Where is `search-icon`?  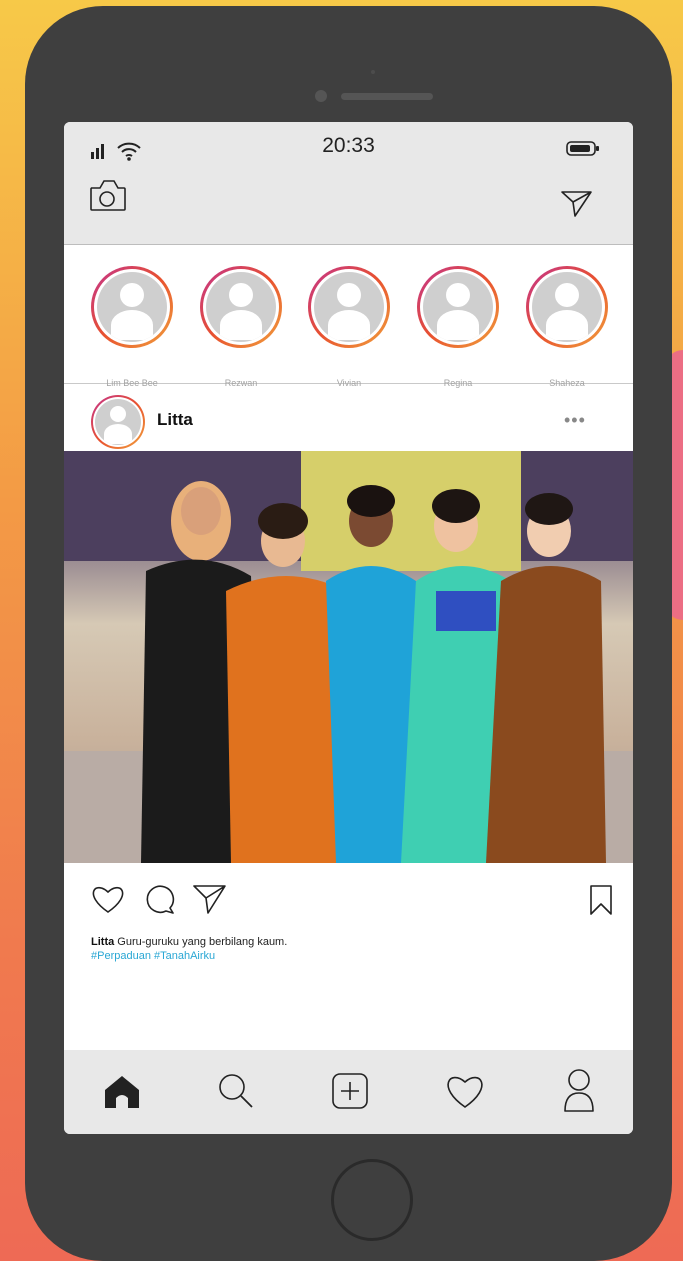 search-icon is located at coordinates (236, 1091).